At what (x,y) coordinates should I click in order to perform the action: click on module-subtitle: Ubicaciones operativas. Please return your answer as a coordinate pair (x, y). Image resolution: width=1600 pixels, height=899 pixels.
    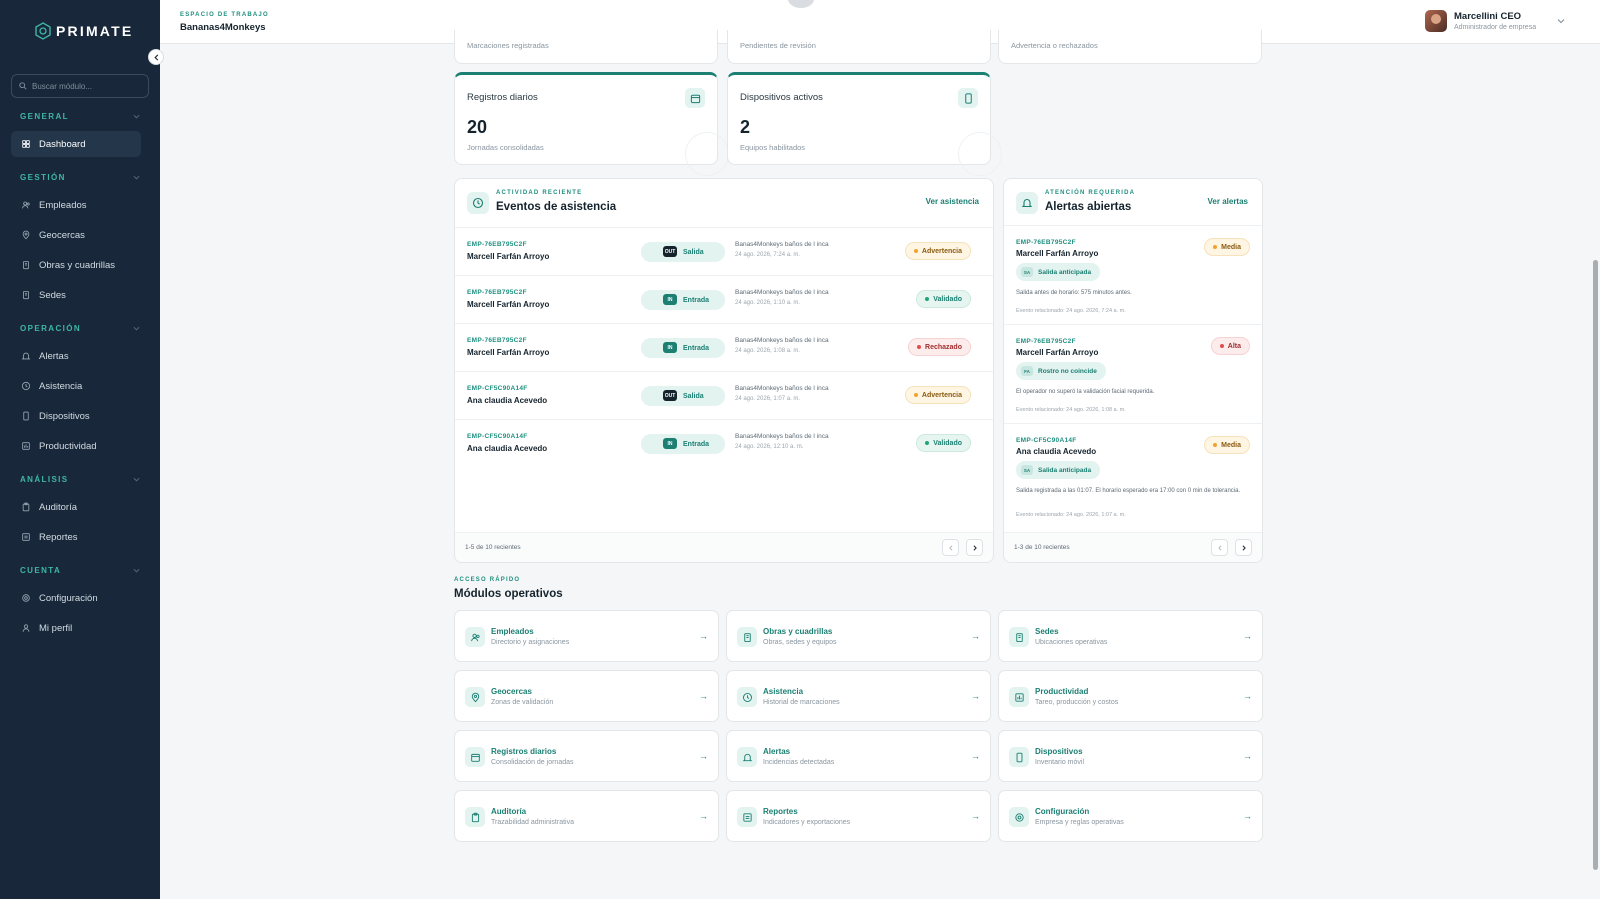
    Looking at the image, I should click on (1071, 642).